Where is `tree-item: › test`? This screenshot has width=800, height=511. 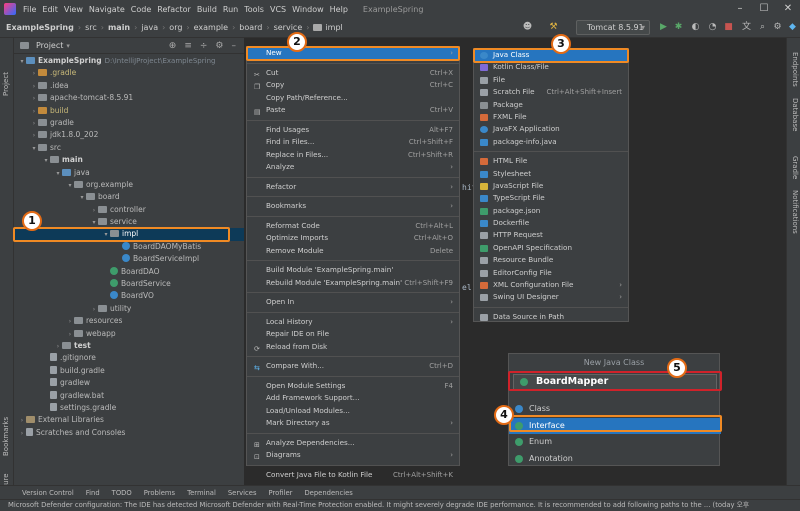
tree-item: › test is located at coordinates (129, 346).